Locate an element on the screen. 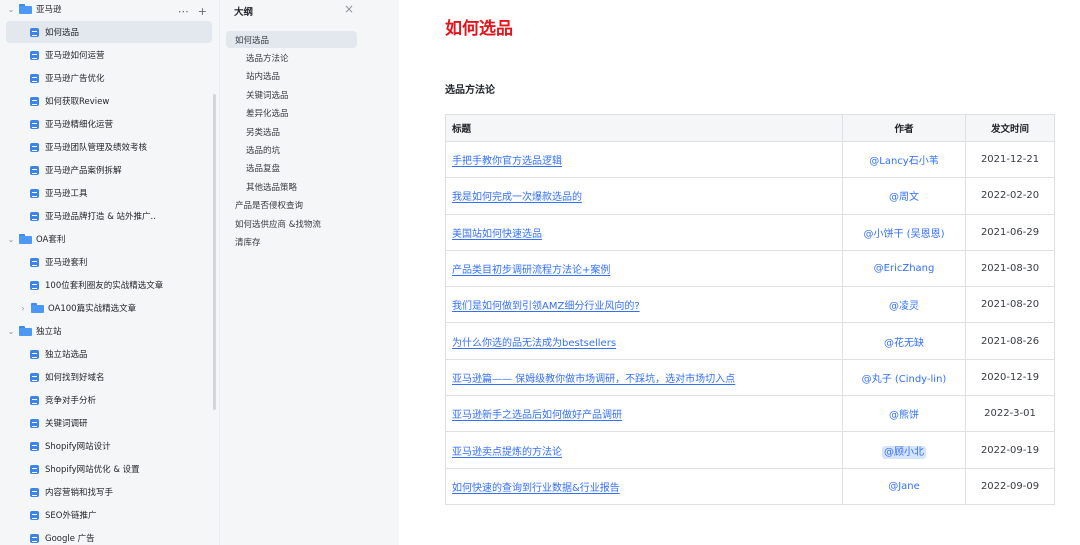 This screenshot has height=545, width=1080. author-mention: @丸子 (Cindy-lin) is located at coordinates (904, 379).